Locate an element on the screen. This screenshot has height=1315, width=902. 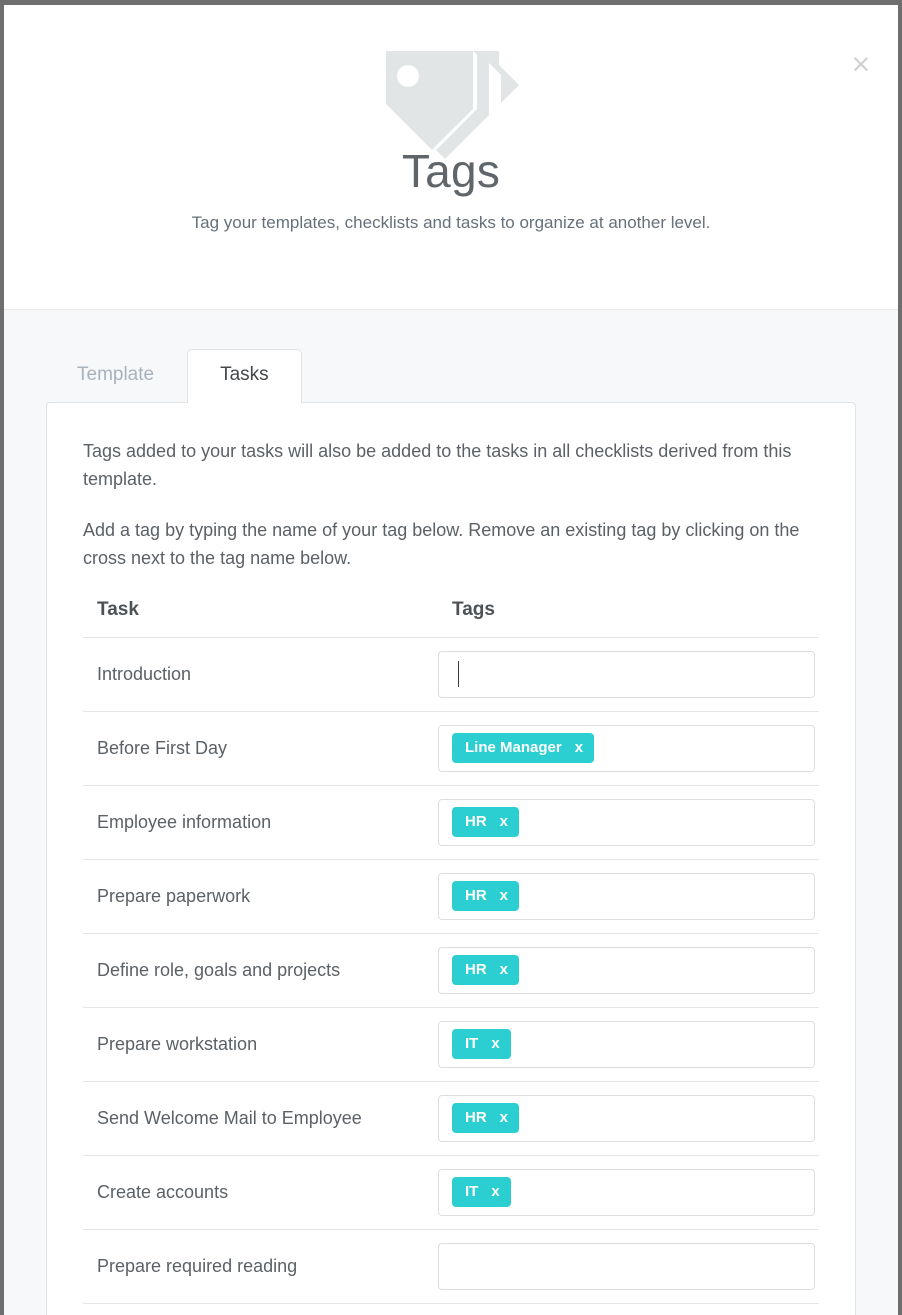
task-cell: Define role, goals and projects is located at coordinates (260, 970).